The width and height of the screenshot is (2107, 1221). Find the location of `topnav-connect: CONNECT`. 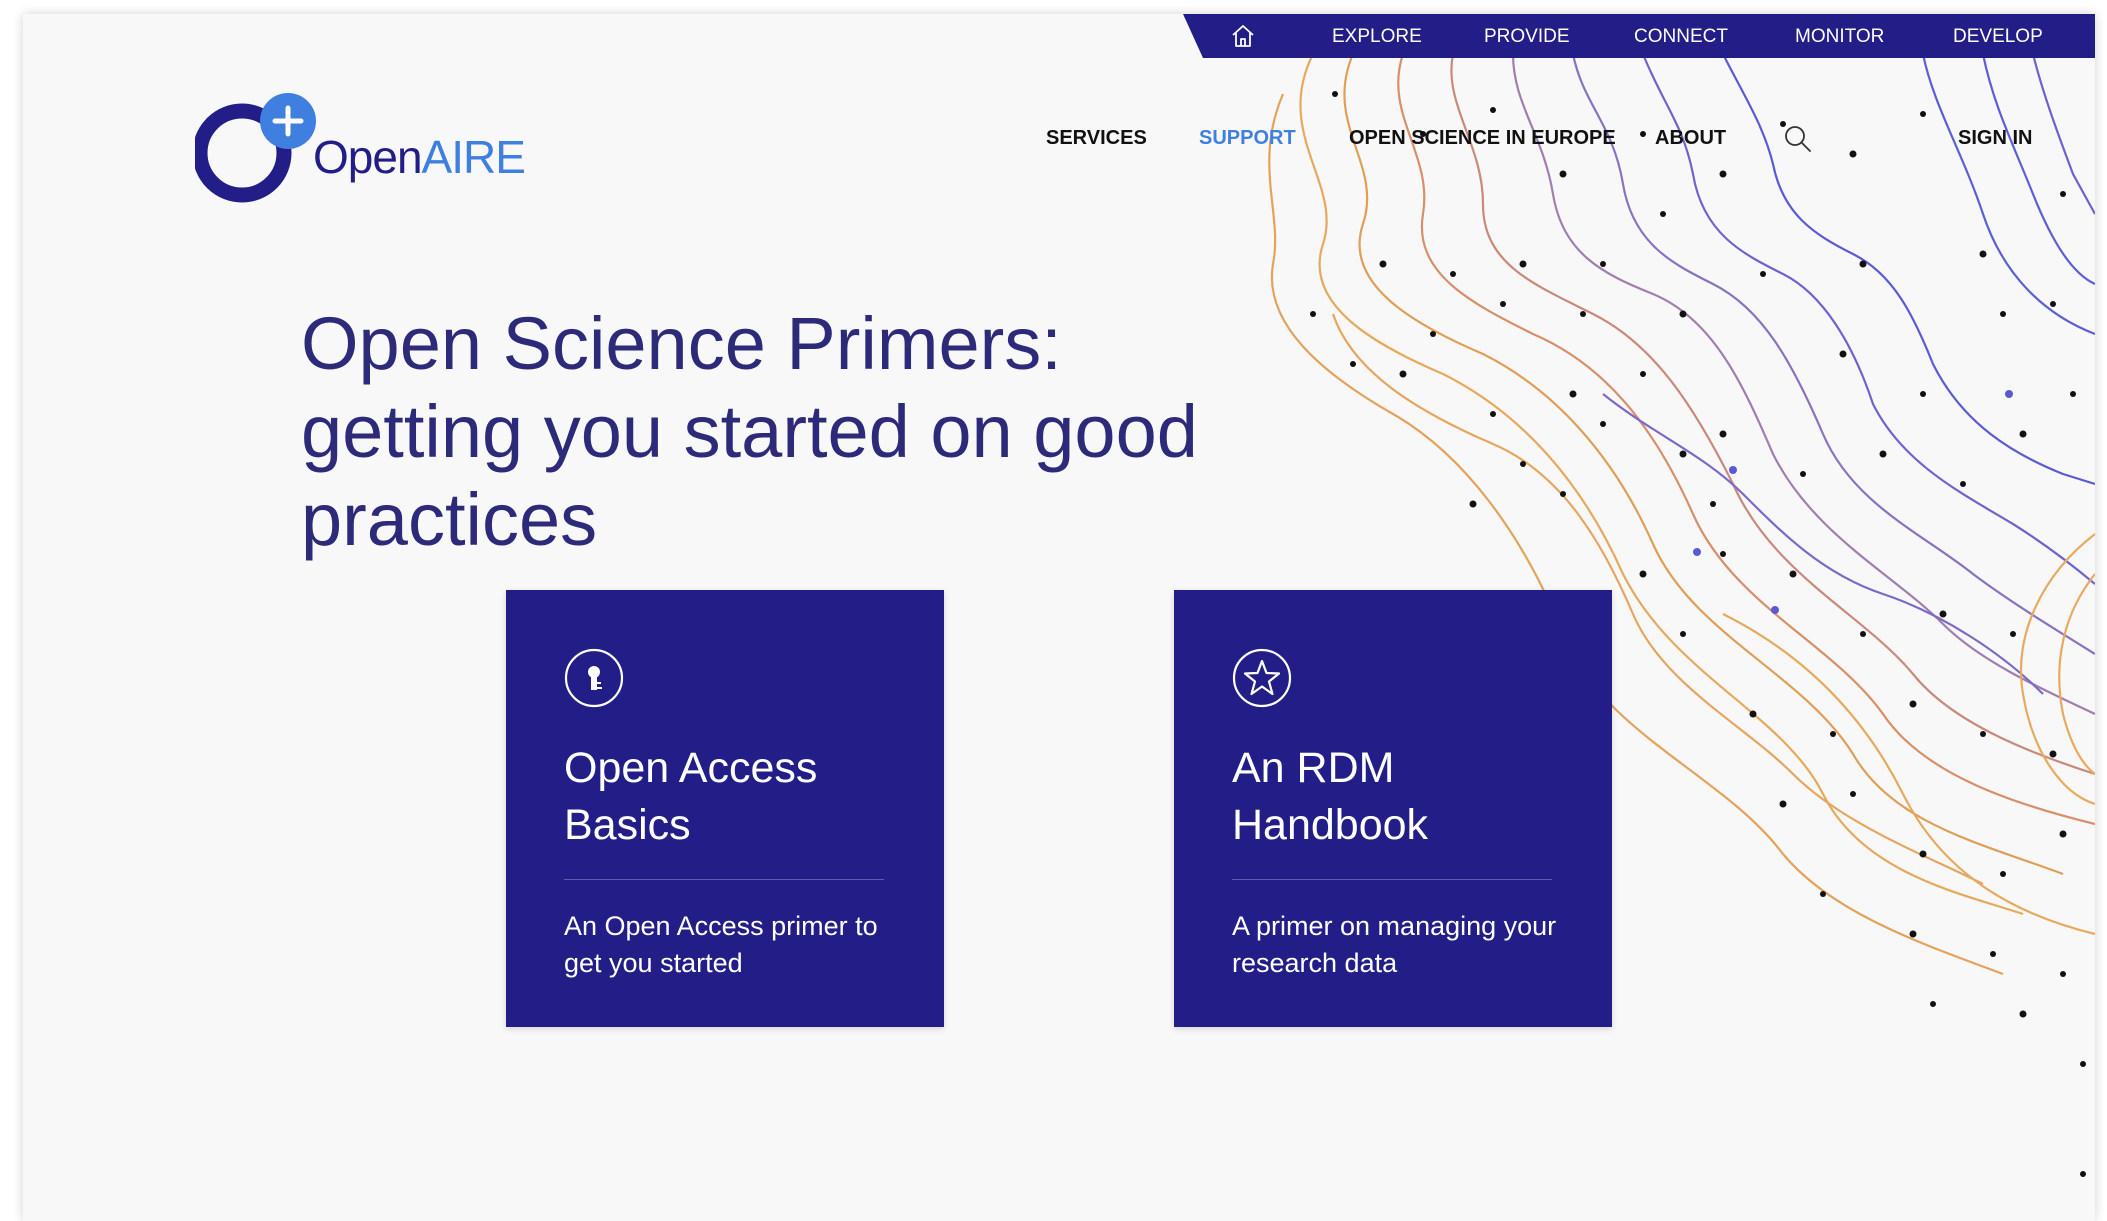

topnav-connect: CONNECT is located at coordinates (1681, 37).